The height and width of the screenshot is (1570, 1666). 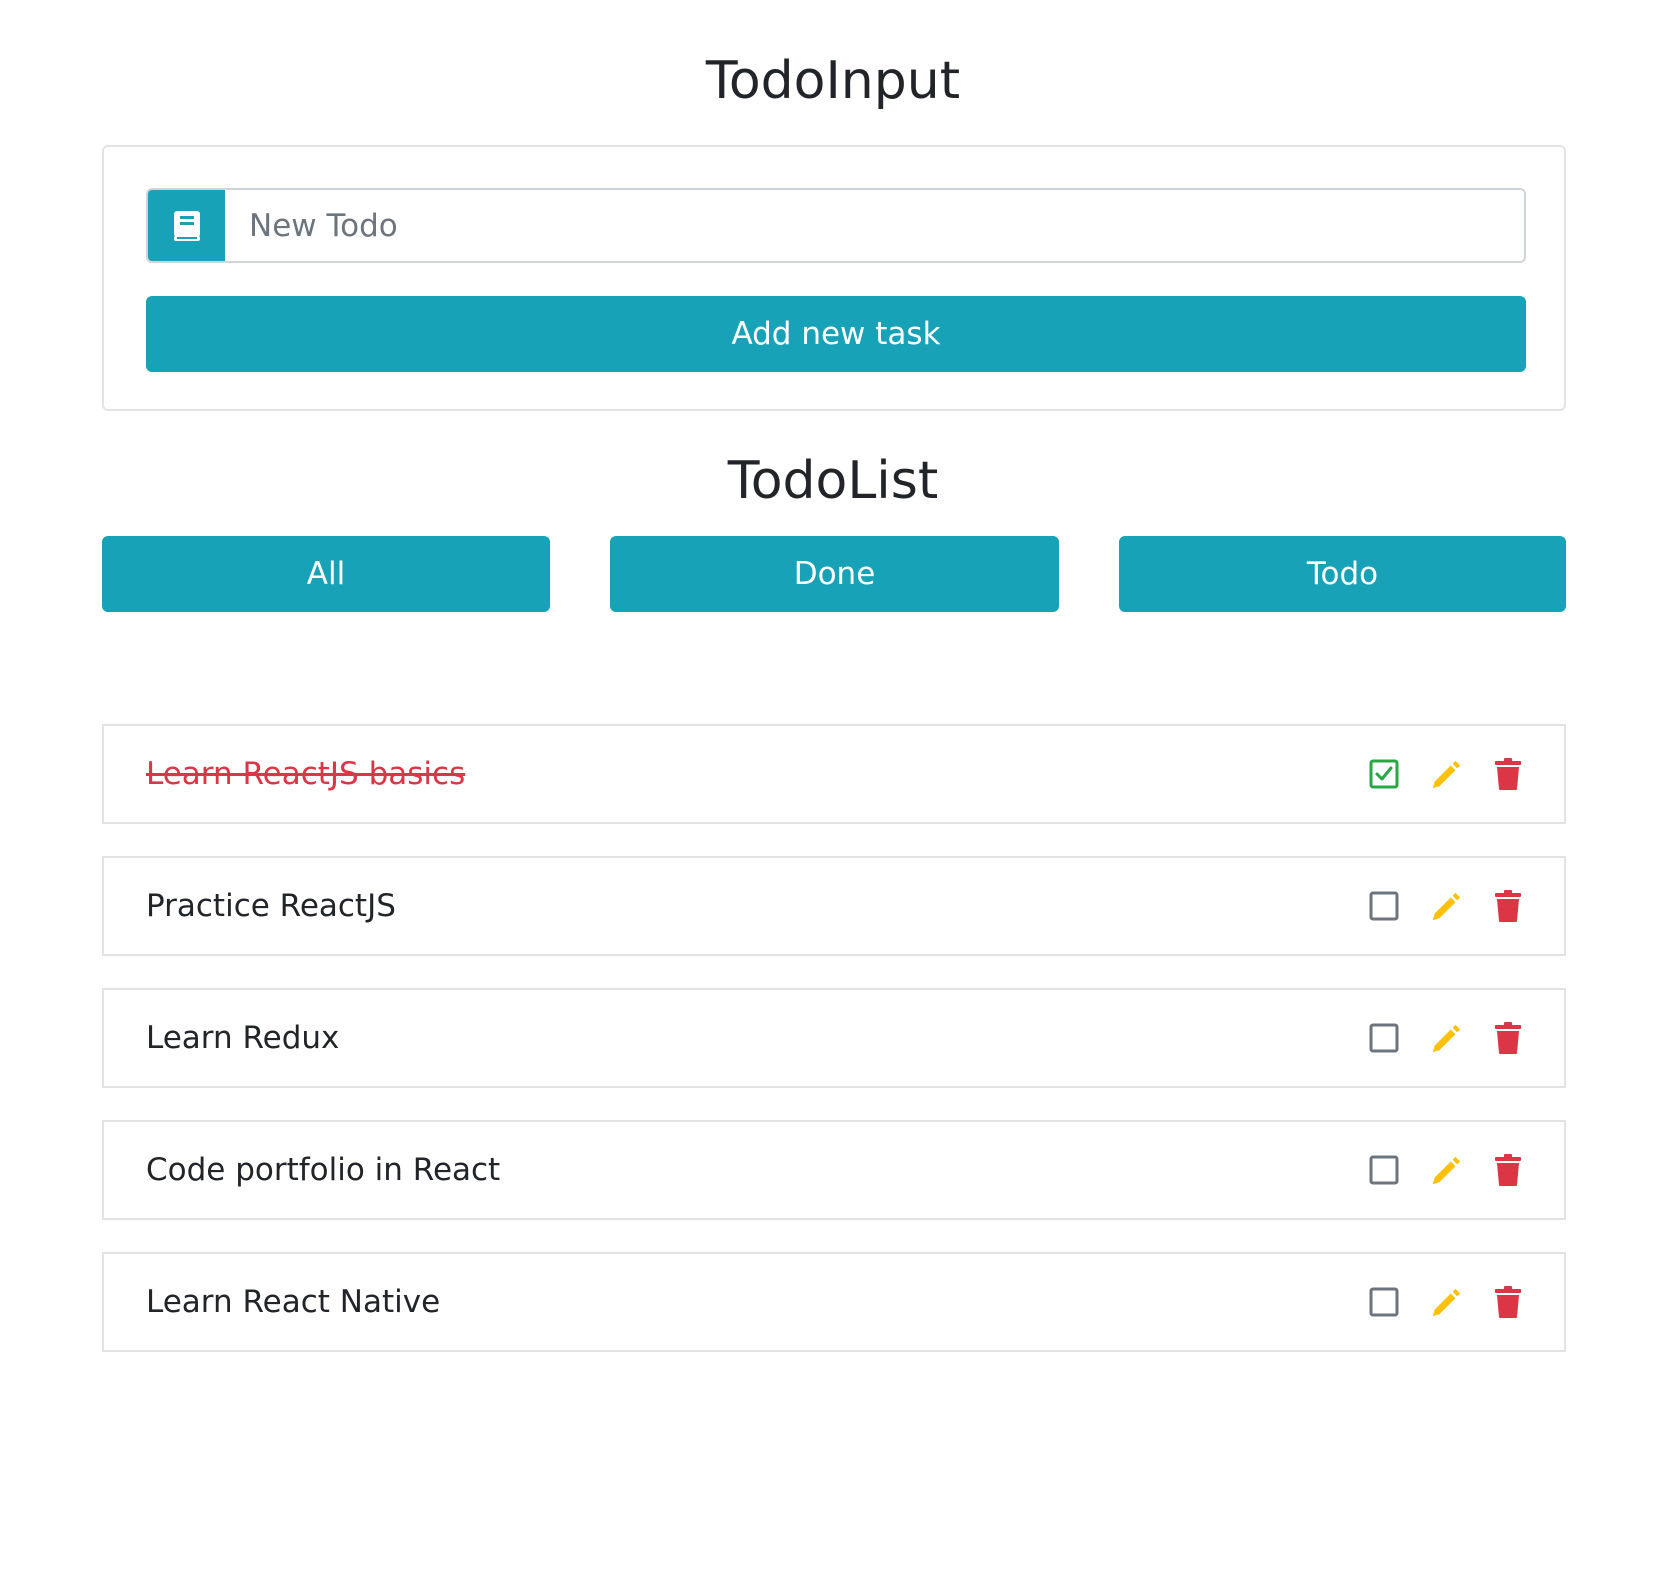 What do you see at coordinates (306, 774) in the screenshot?
I see `todo-item-text: Learn ReactJS basics` at bounding box center [306, 774].